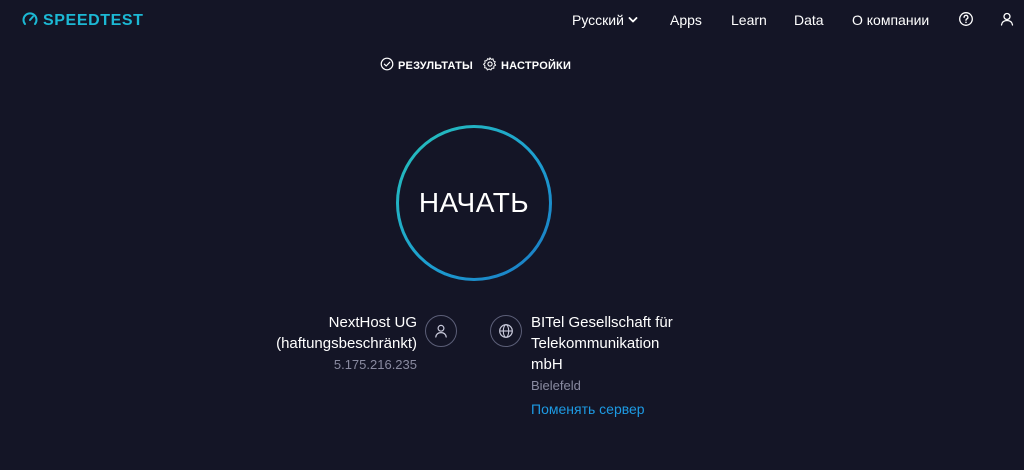  I want to click on nav-link-about: О компании, so click(890, 20).